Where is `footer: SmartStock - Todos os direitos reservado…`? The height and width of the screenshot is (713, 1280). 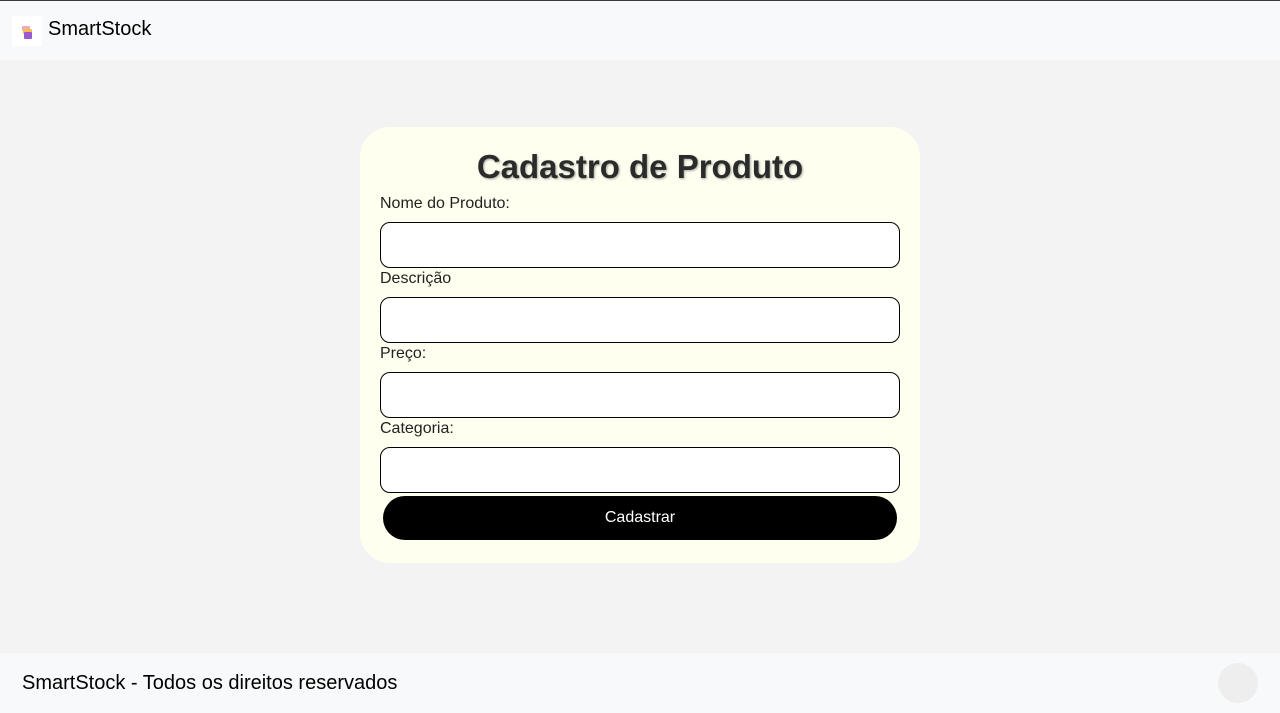
footer: SmartStock - Todos os direitos reservado… is located at coordinates (640, 683).